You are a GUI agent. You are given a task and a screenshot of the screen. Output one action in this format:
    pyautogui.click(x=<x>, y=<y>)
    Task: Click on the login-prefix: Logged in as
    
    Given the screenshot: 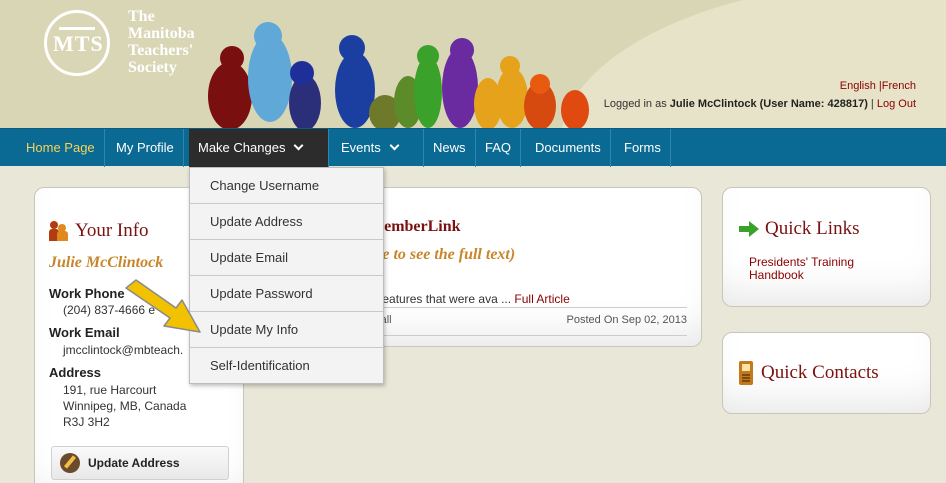 What is the action you would take?
    pyautogui.click(x=636, y=104)
    